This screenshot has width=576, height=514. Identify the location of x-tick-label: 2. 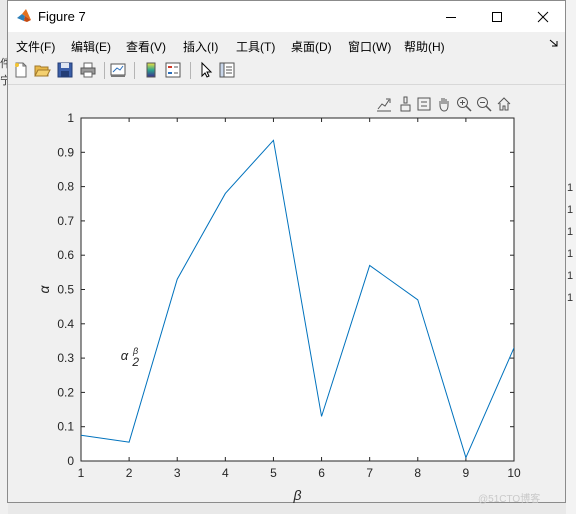
(129, 473).